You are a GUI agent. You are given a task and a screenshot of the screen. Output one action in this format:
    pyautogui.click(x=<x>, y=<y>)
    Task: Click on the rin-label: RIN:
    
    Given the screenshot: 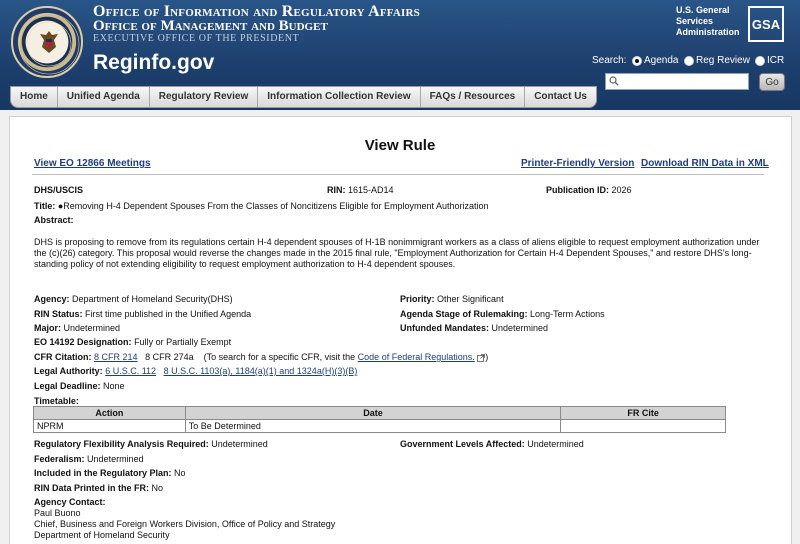 What is the action you would take?
    pyautogui.click(x=336, y=190)
    